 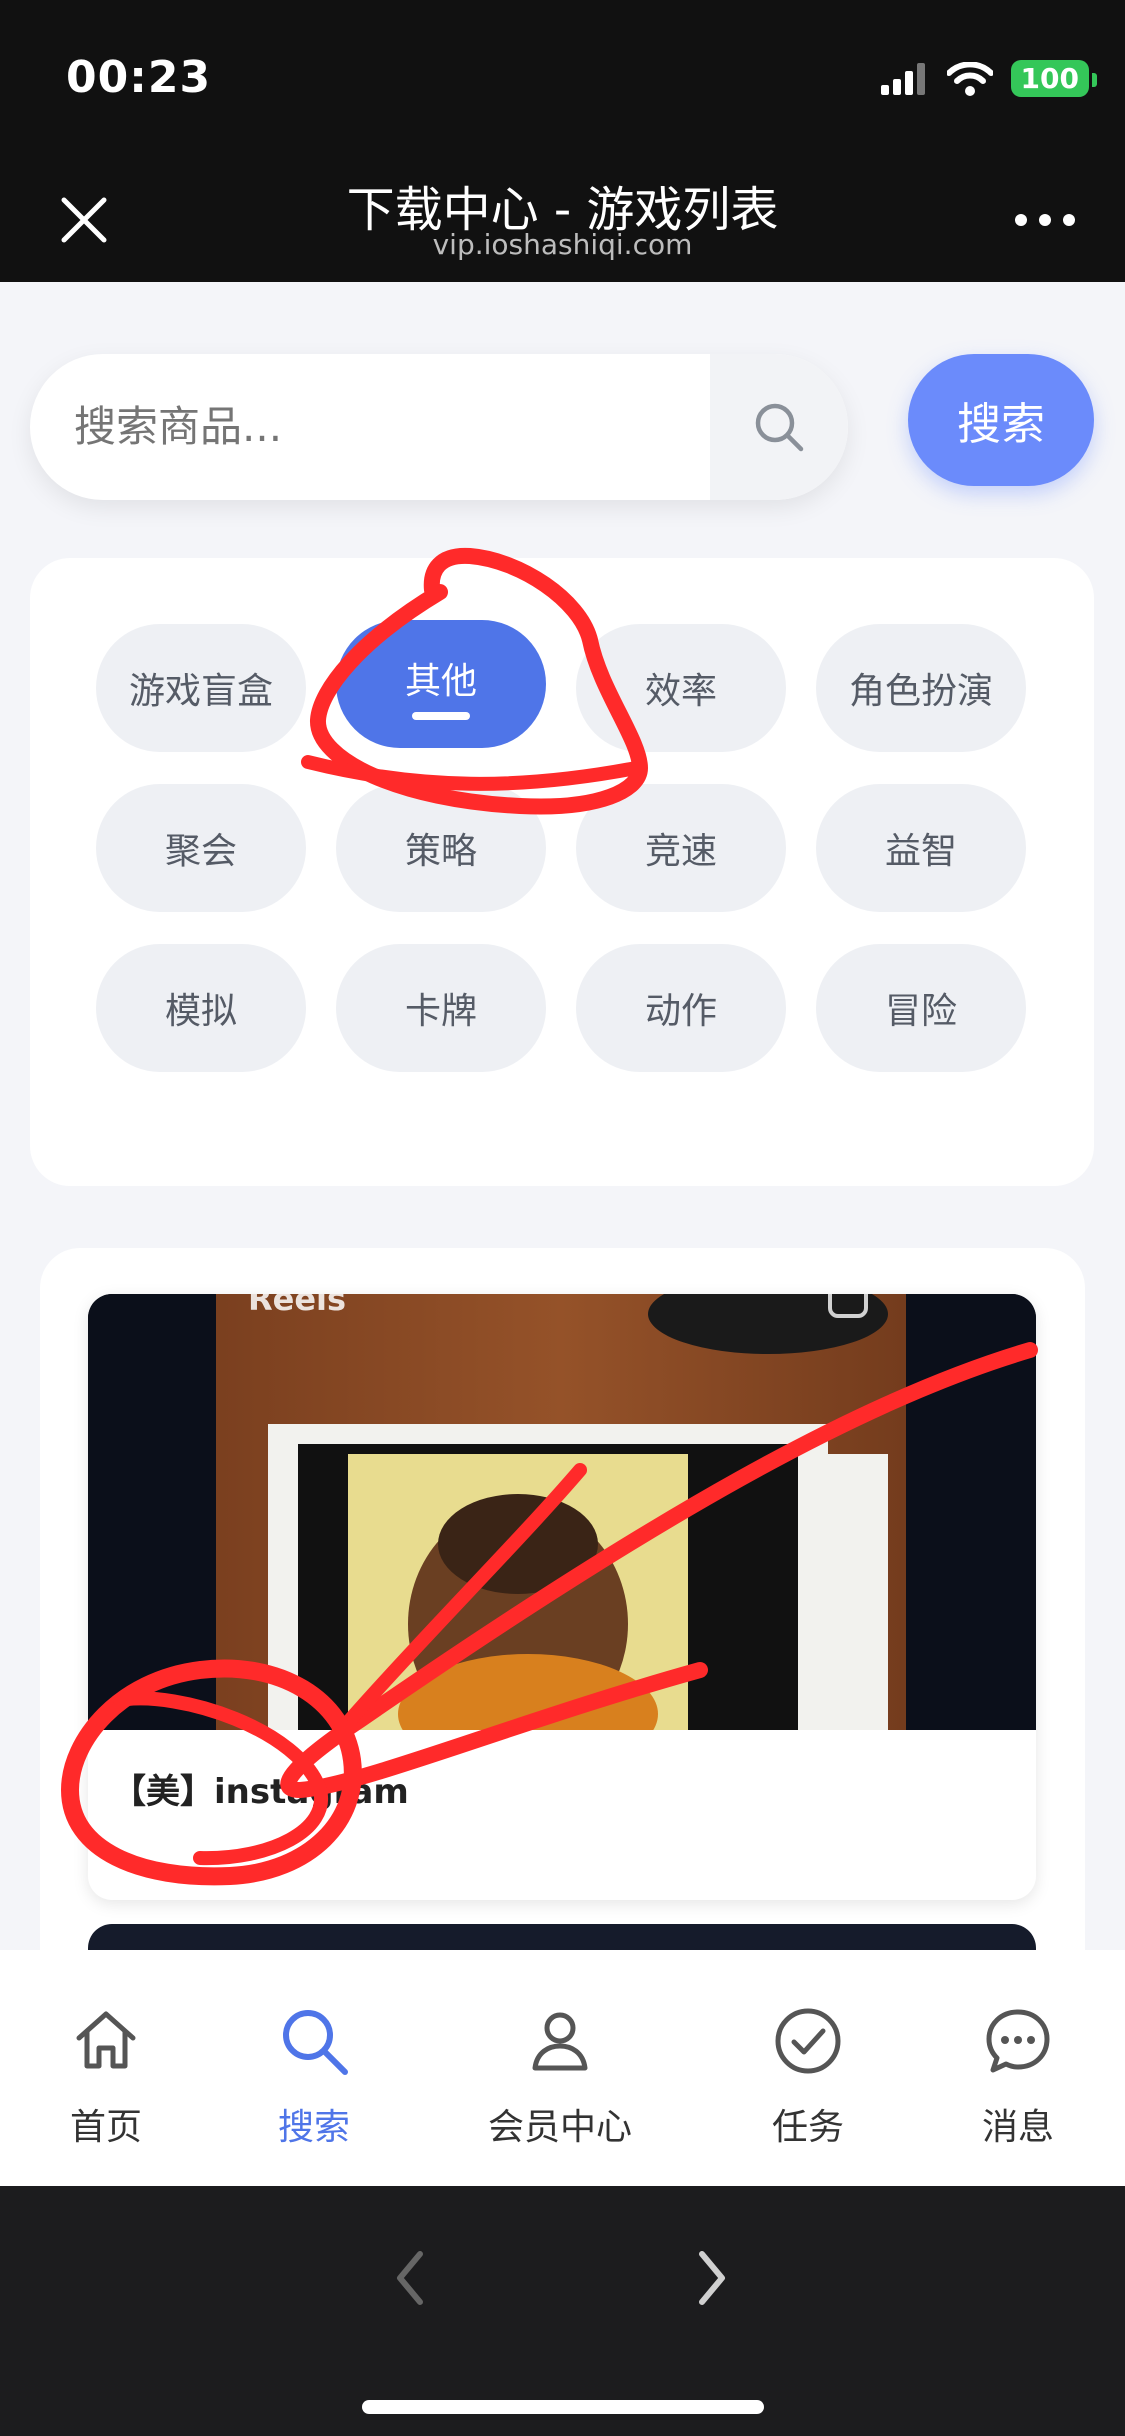 I want to click on category-label: 角色扮演, so click(x=920, y=691).